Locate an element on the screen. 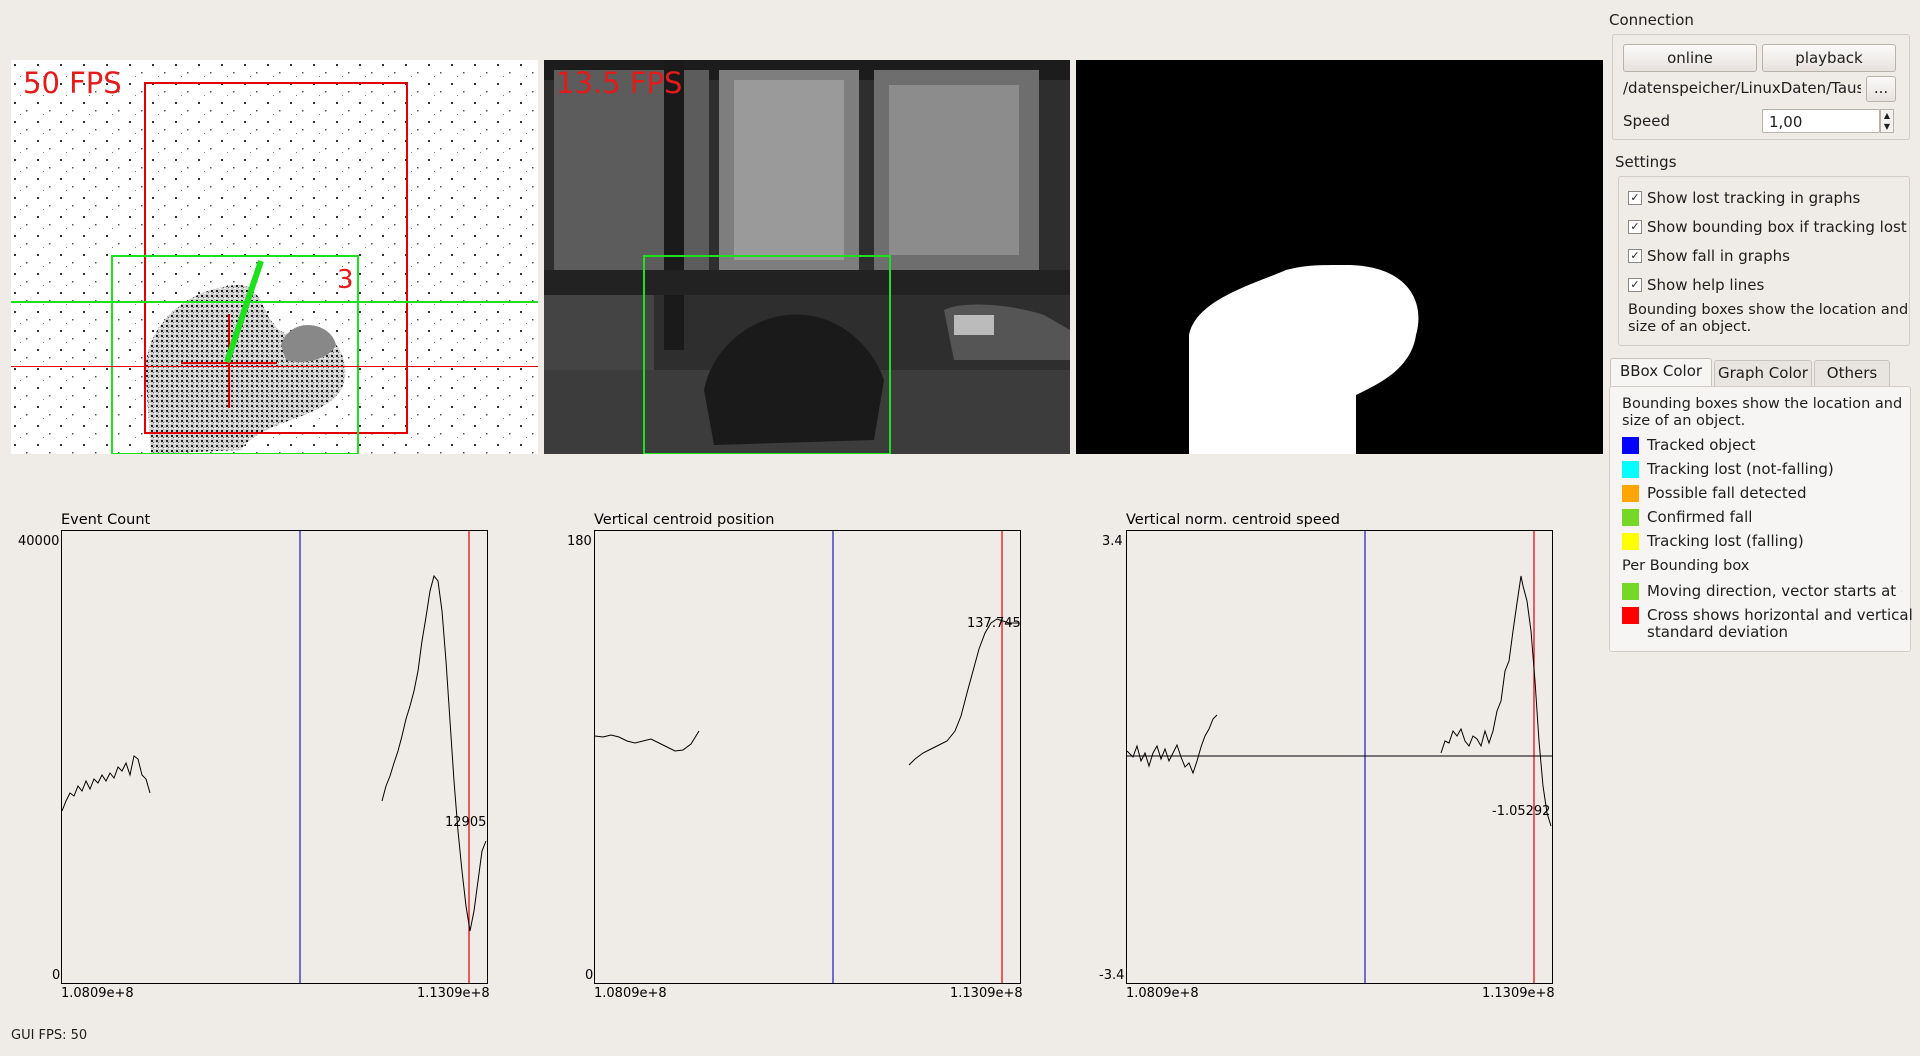  option-label: Show fall in graphs is located at coordinates (1718, 256).